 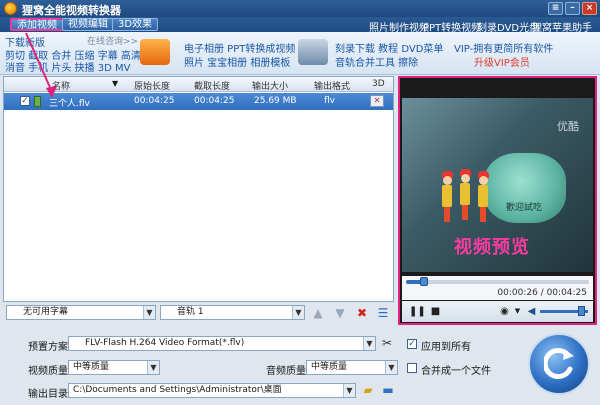 What do you see at coordinates (502, 61) in the screenshot?
I see `upgrade-vip-link: 升级VIP会员` at bounding box center [502, 61].